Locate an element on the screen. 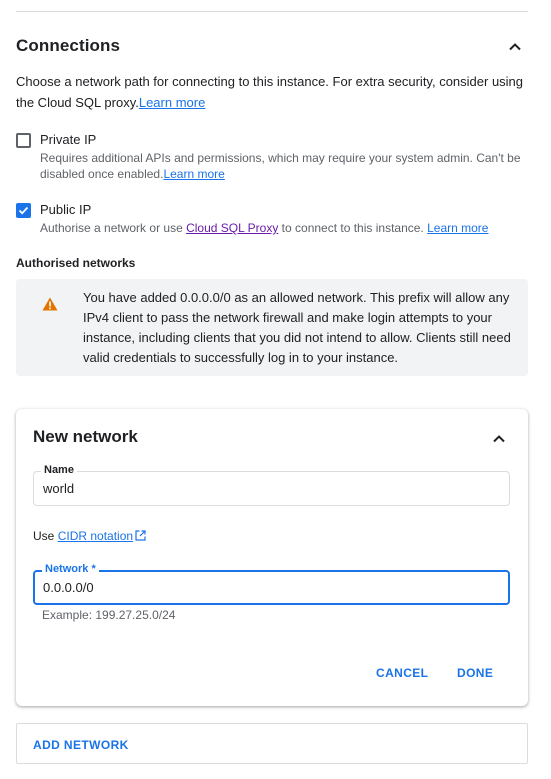 This screenshot has height=779, width=551. public-ip-learn-more-link: Learn more is located at coordinates (457, 228).